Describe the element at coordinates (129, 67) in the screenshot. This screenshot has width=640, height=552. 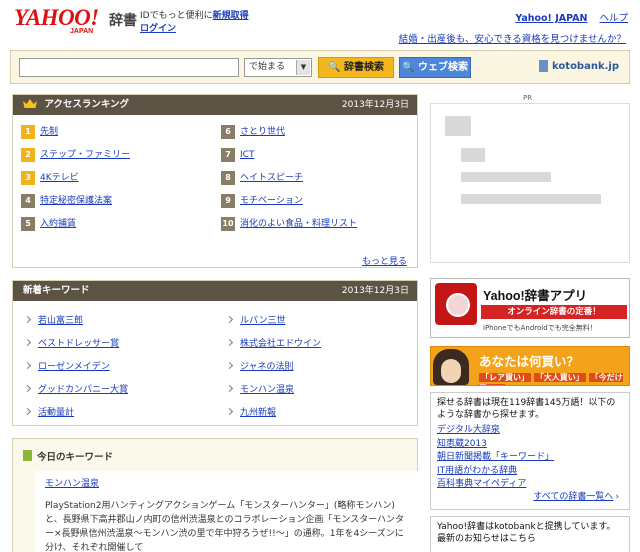
I see `search-input` at that location.